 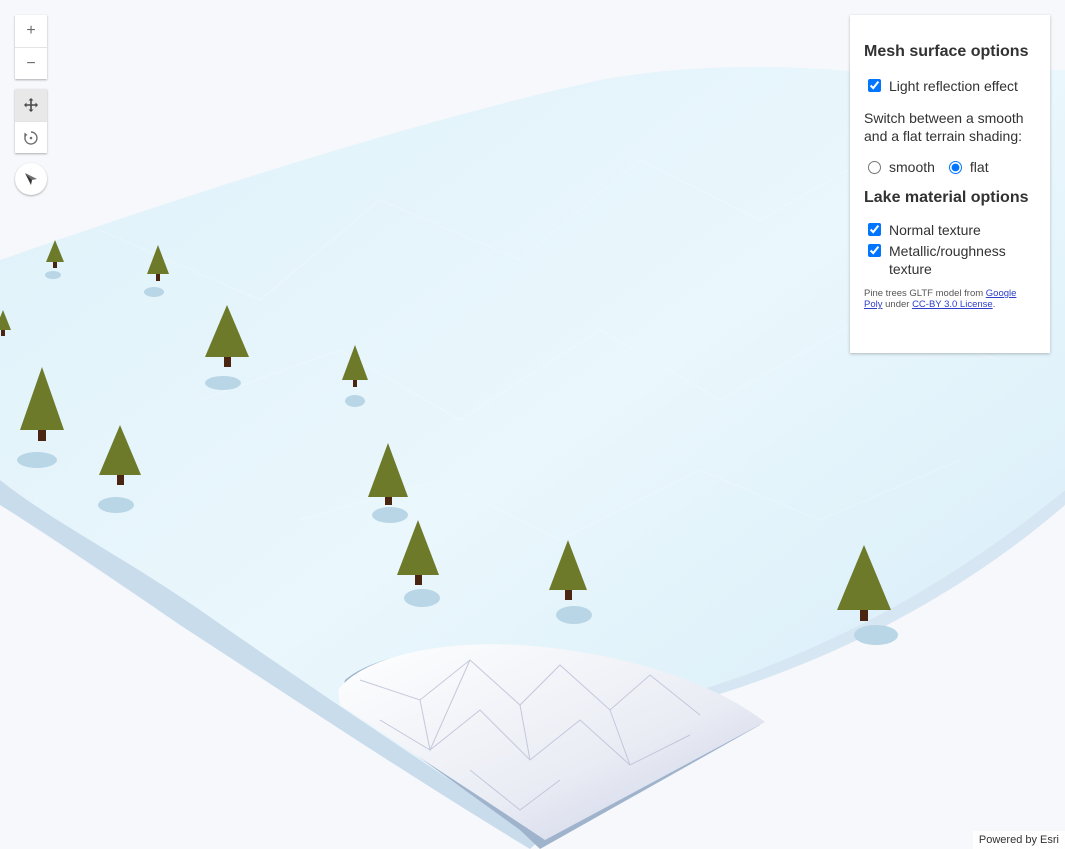 I want to click on credits-suffix: ., so click(x=994, y=304).